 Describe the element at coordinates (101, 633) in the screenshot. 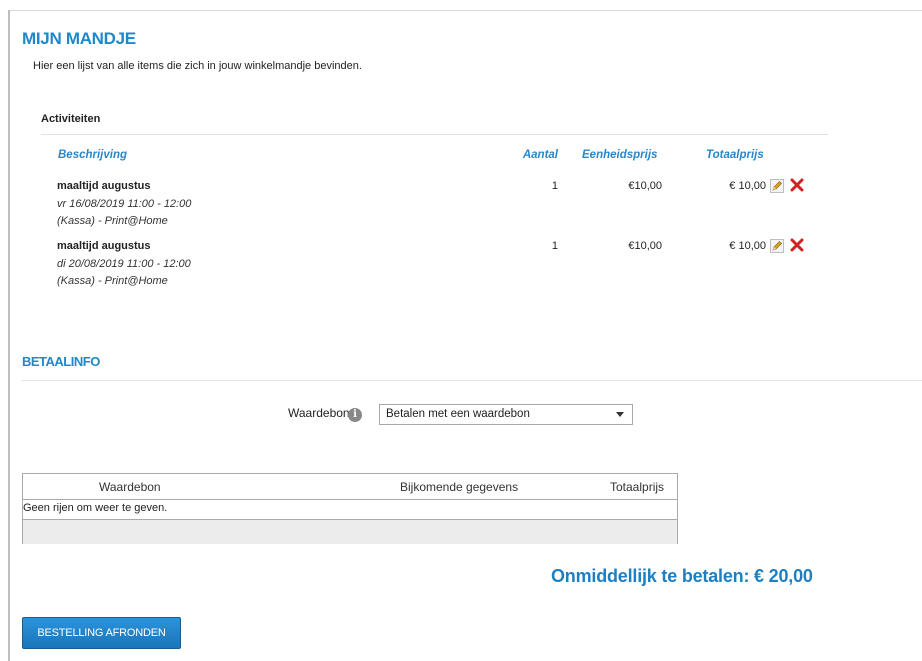

I see `finish-order-button: BESTELLING AFRONDEN` at that location.